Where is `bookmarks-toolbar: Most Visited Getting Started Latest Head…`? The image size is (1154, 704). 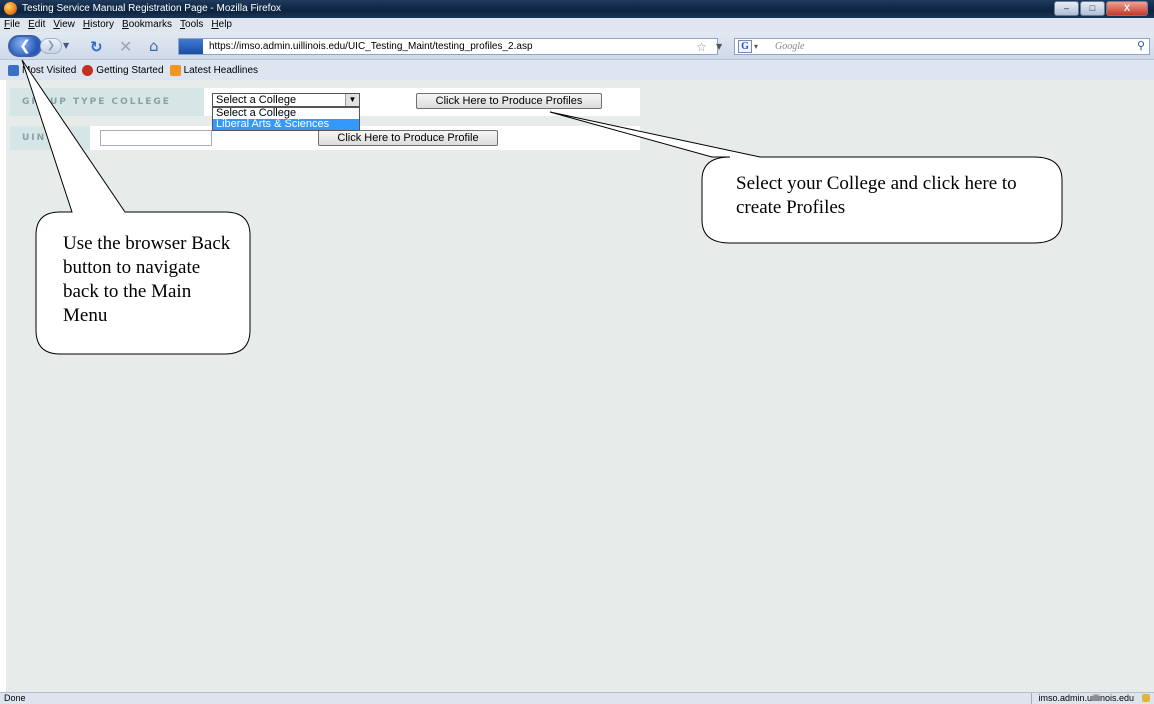
bookmarks-toolbar: Most Visited Getting Started Latest Head… is located at coordinates (577, 70).